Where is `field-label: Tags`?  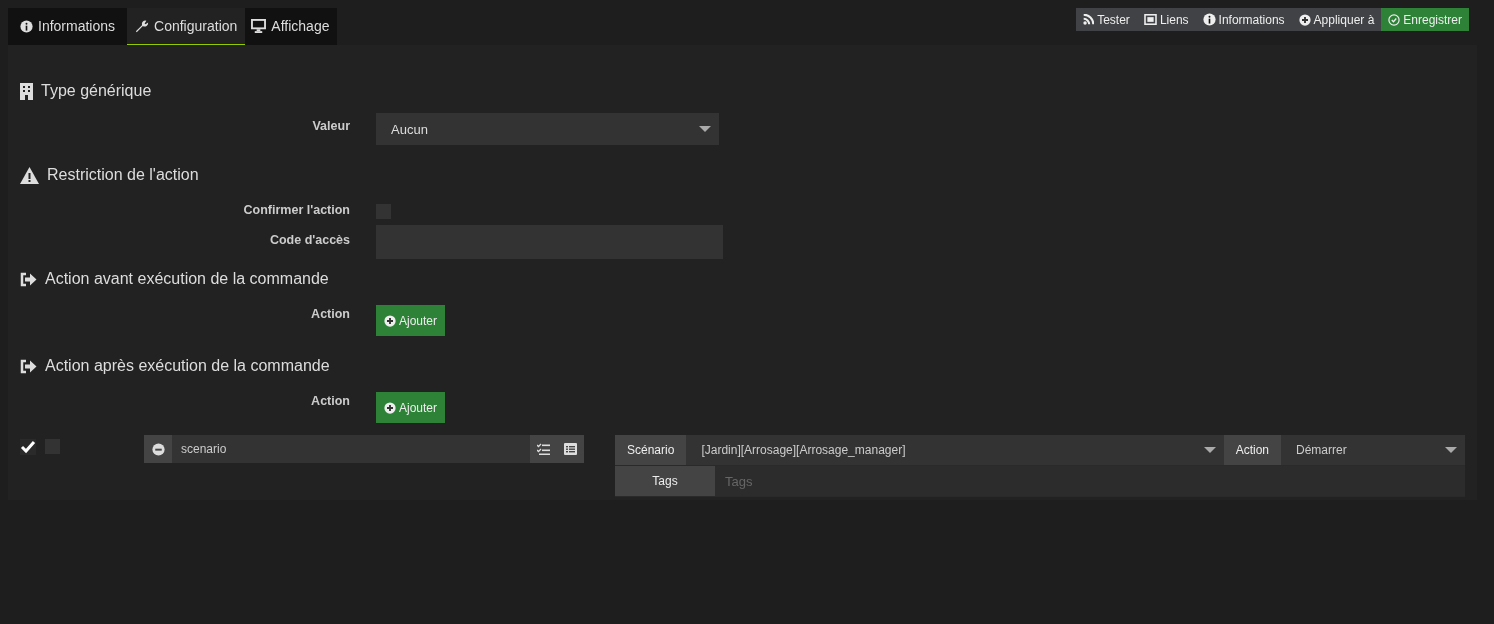 field-label: Tags is located at coordinates (665, 481).